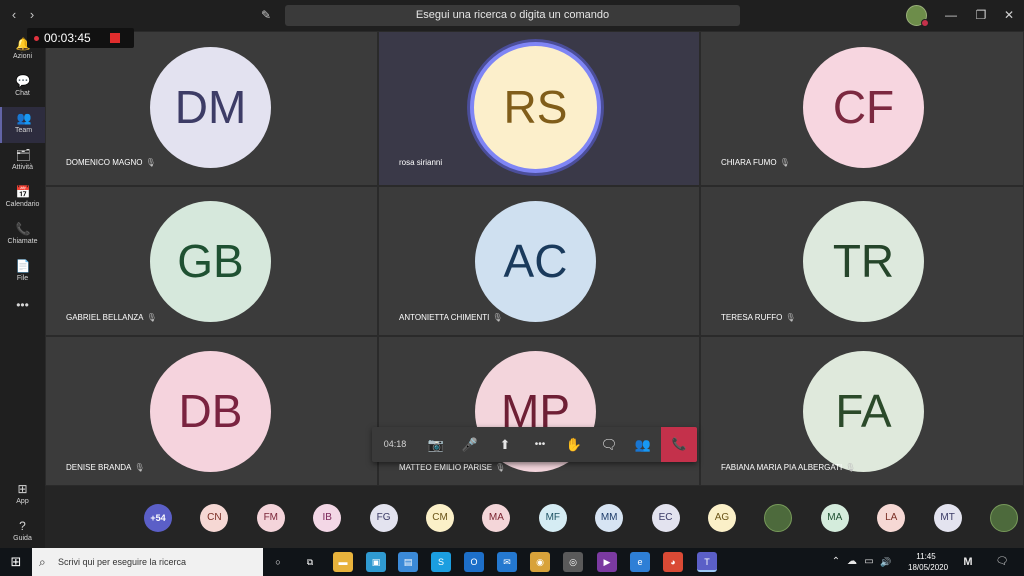  What do you see at coordinates (23, 155) in the screenshot?
I see `rail-attività-icon: 🗂` at bounding box center [23, 155].